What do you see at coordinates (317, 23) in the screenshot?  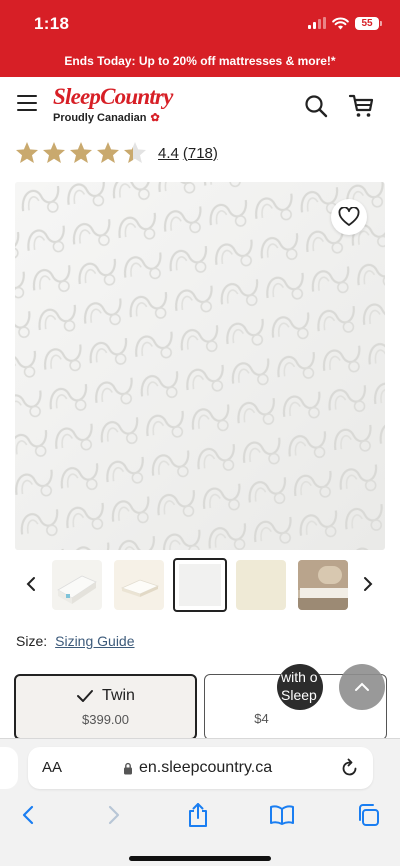 I see `cellular-signal-icon` at bounding box center [317, 23].